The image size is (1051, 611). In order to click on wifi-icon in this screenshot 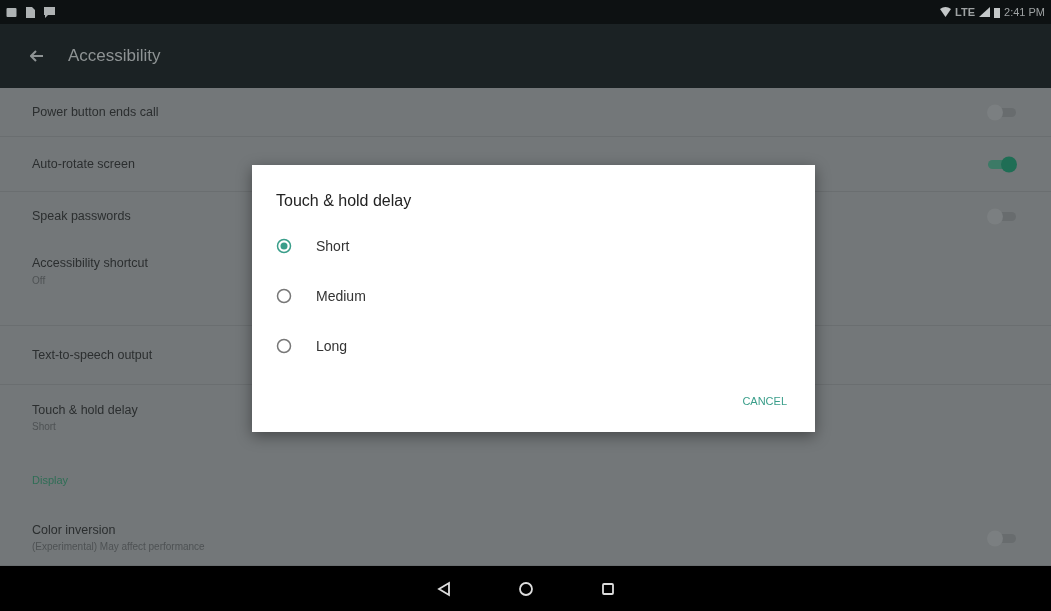, I will do `click(946, 12)`.